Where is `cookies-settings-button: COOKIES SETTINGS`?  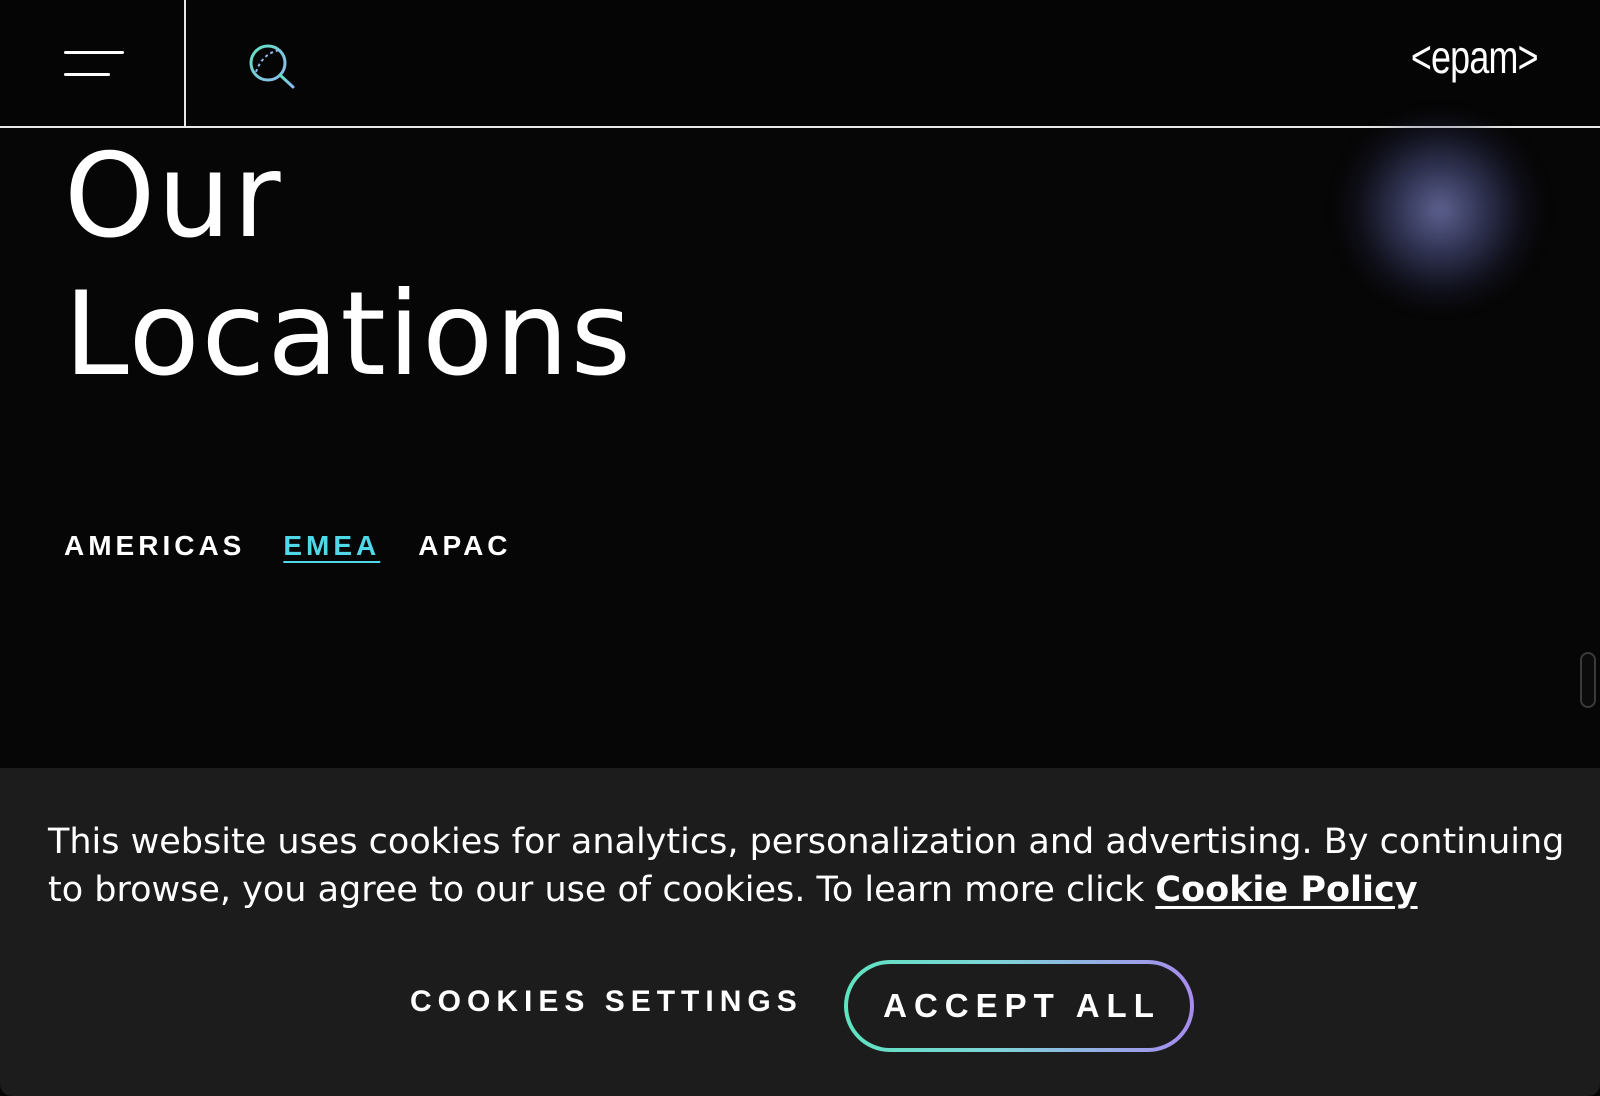 cookies-settings-button: COOKIES SETTINGS is located at coordinates (606, 1002).